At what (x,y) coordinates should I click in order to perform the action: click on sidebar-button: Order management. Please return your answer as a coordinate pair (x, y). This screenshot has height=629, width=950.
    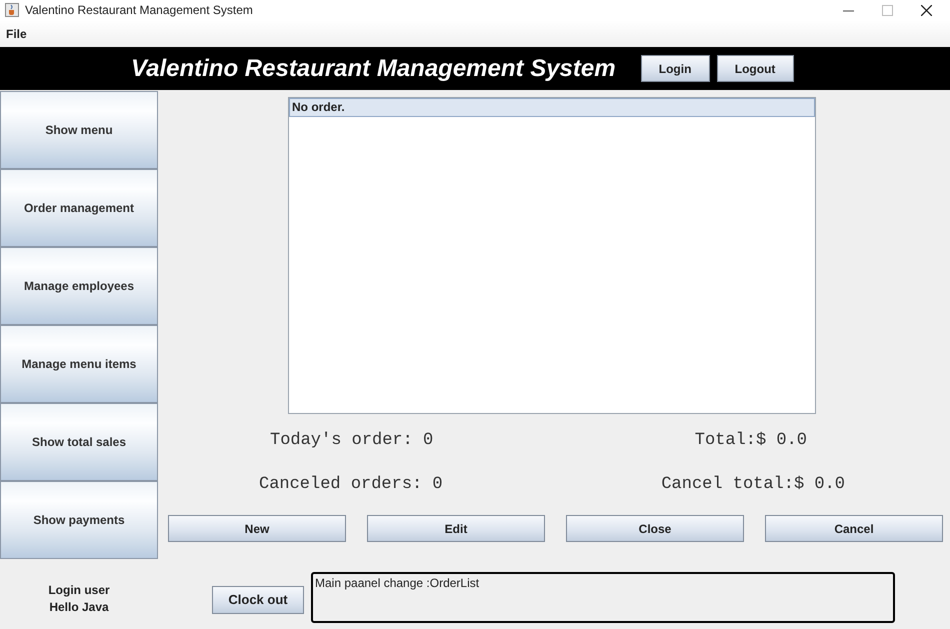
    Looking at the image, I should click on (79, 208).